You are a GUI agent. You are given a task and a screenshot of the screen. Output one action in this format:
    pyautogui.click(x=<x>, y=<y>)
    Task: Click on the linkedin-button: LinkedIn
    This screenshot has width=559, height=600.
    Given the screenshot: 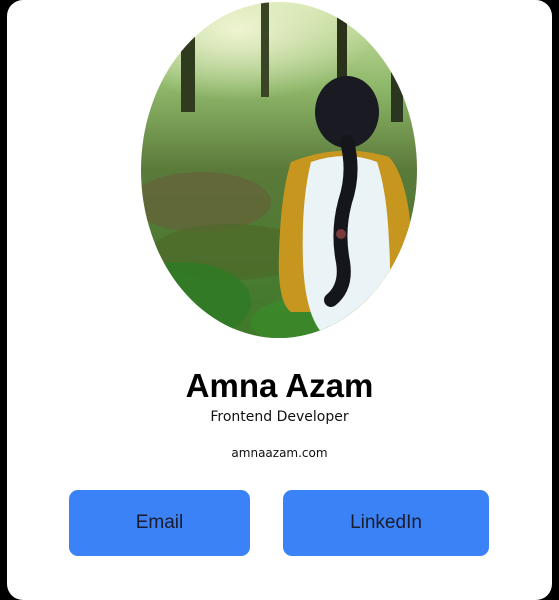 What is the action you would take?
    pyautogui.click(x=386, y=523)
    